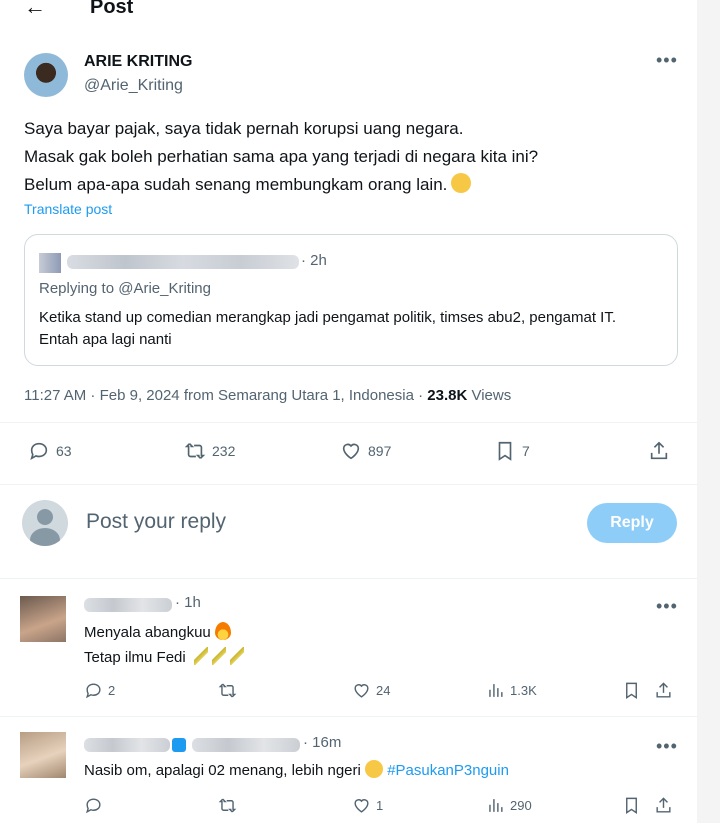  I want to click on post-actions: 63 232 897 7, so click(349, 453).